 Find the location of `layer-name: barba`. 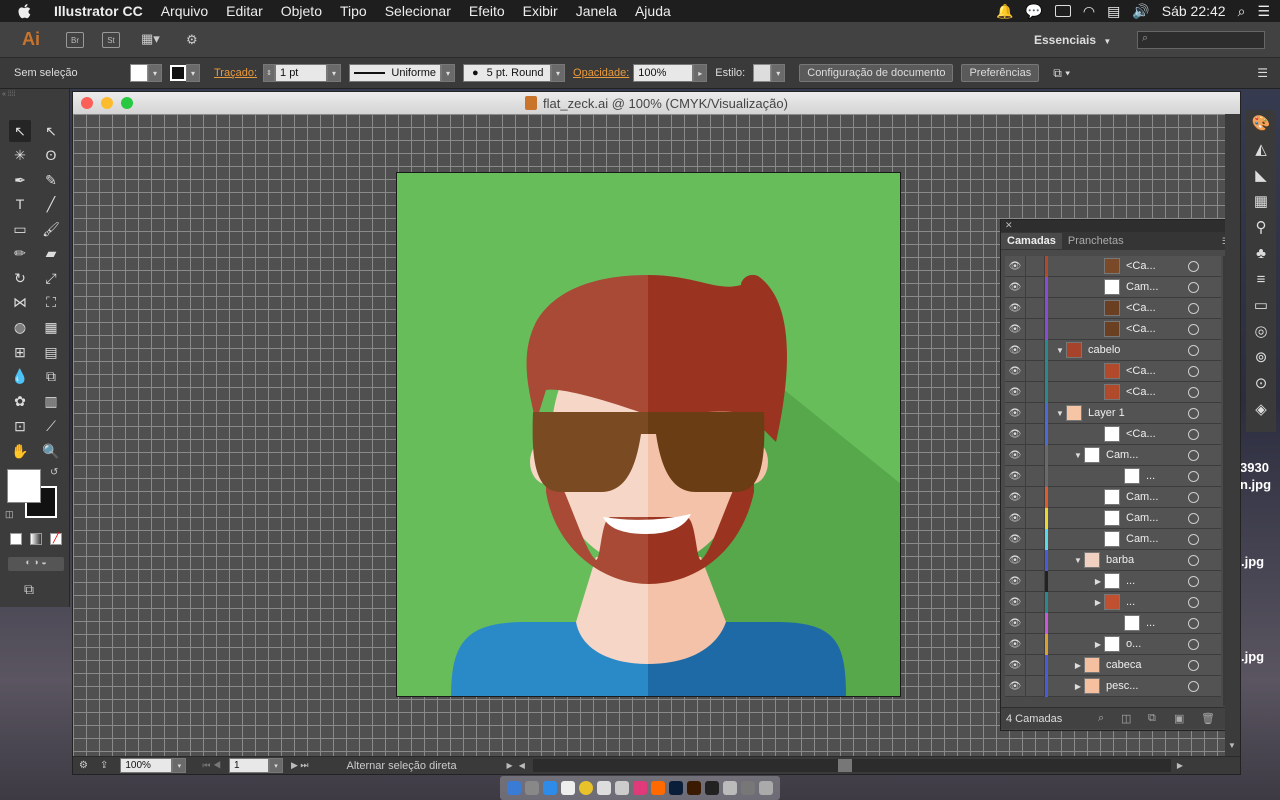

layer-name: barba is located at coordinates (1147, 560).